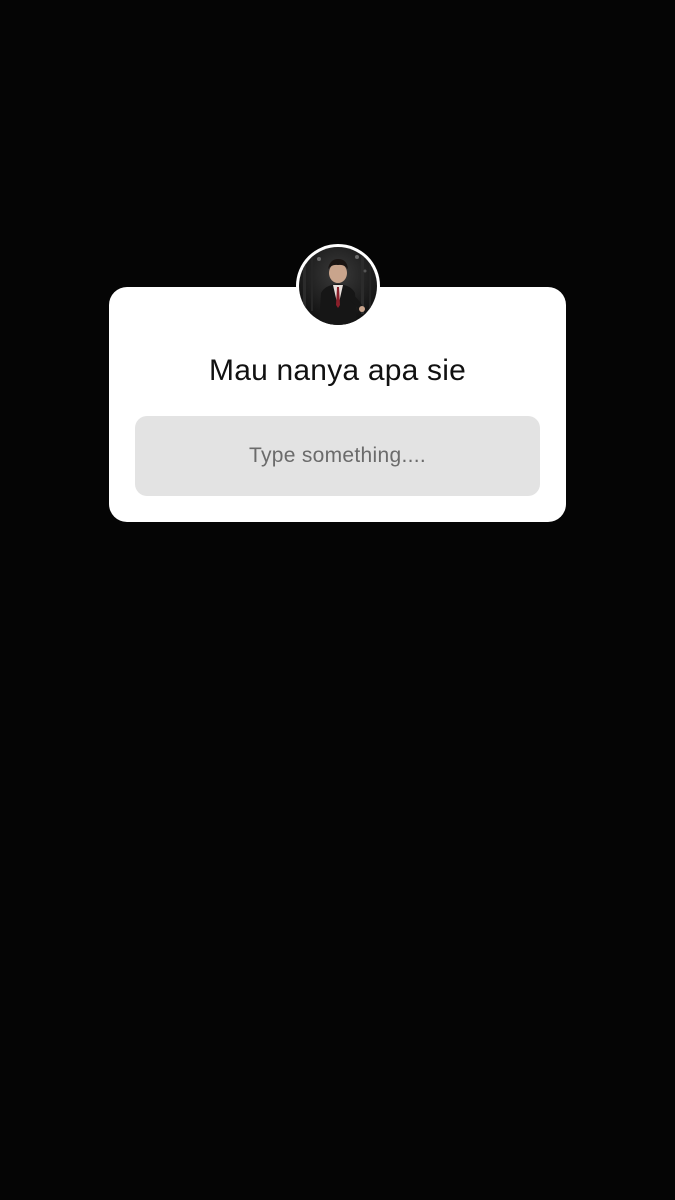 The width and height of the screenshot is (675, 1200). I want to click on profile-avatar, so click(338, 286).